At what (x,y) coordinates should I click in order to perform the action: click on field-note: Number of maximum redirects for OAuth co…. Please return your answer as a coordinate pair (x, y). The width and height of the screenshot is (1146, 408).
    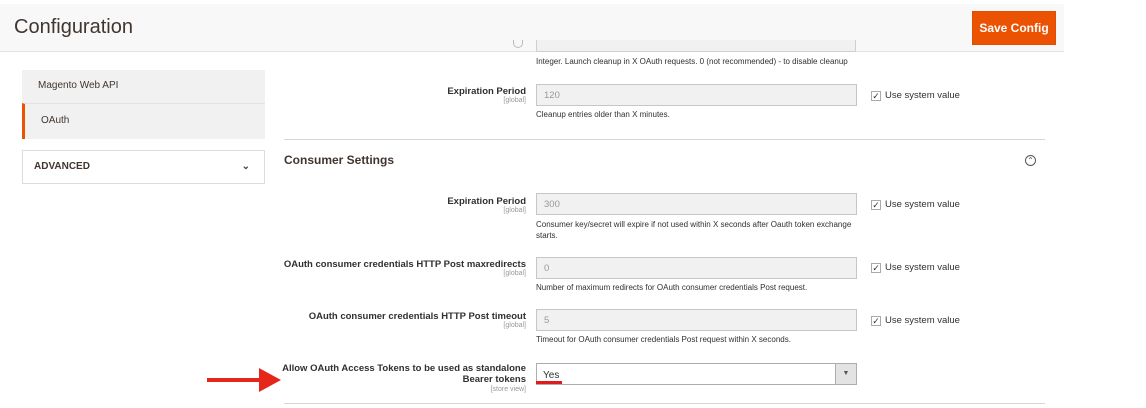
    Looking at the image, I should click on (672, 287).